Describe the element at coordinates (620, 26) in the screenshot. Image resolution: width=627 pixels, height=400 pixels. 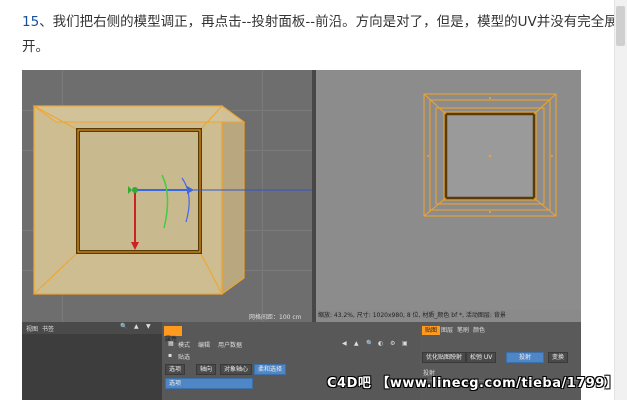
I see `page-scrollbar-thumb` at that location.